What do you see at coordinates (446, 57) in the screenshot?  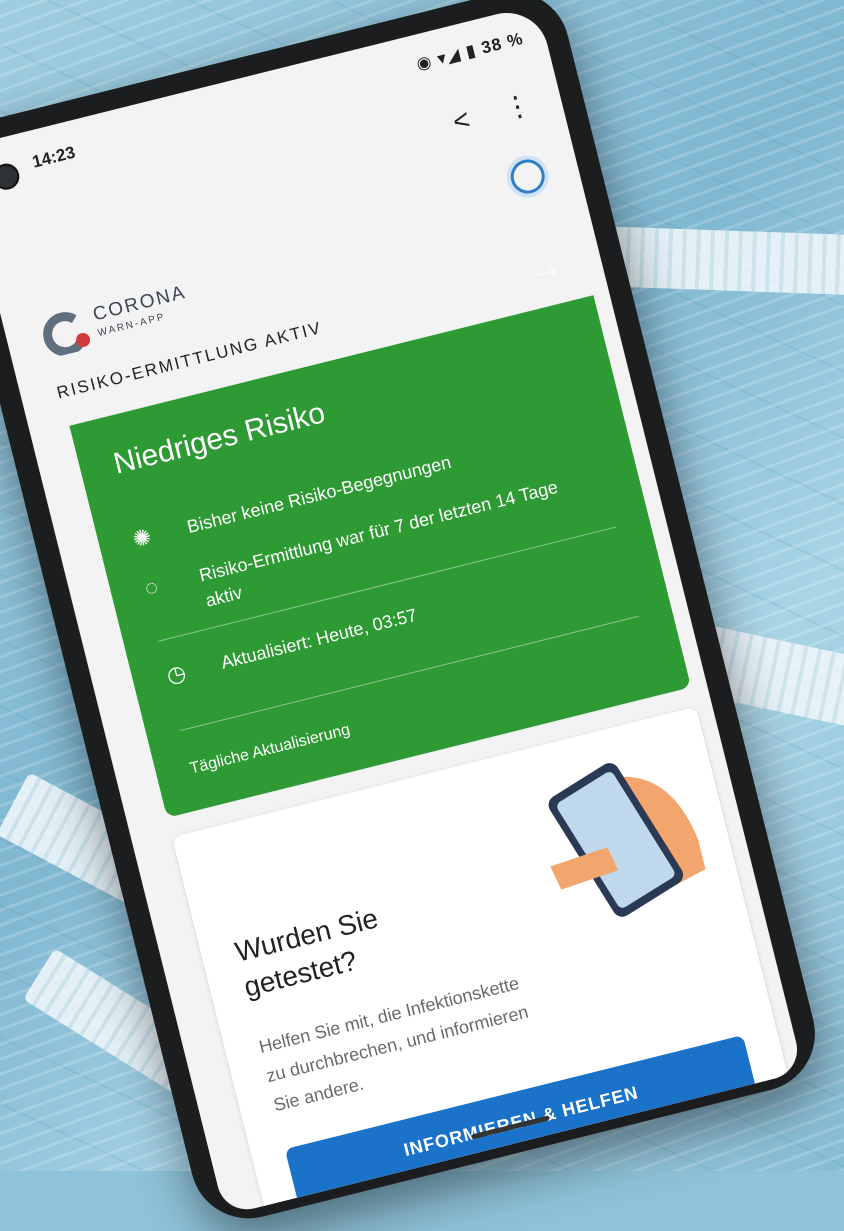 I see `signal-wifi-icon: ◉ ▾◢ ▮` at bounding box center [446, 57].